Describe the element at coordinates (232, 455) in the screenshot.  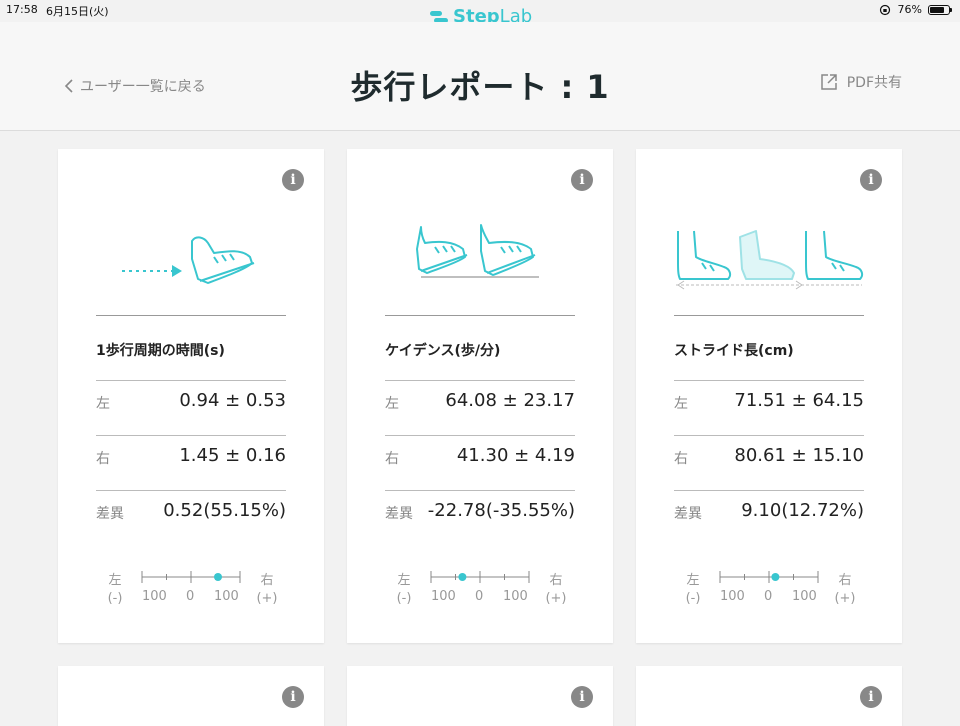
I see `right-value: 1.45 ± 0.16` at that location.